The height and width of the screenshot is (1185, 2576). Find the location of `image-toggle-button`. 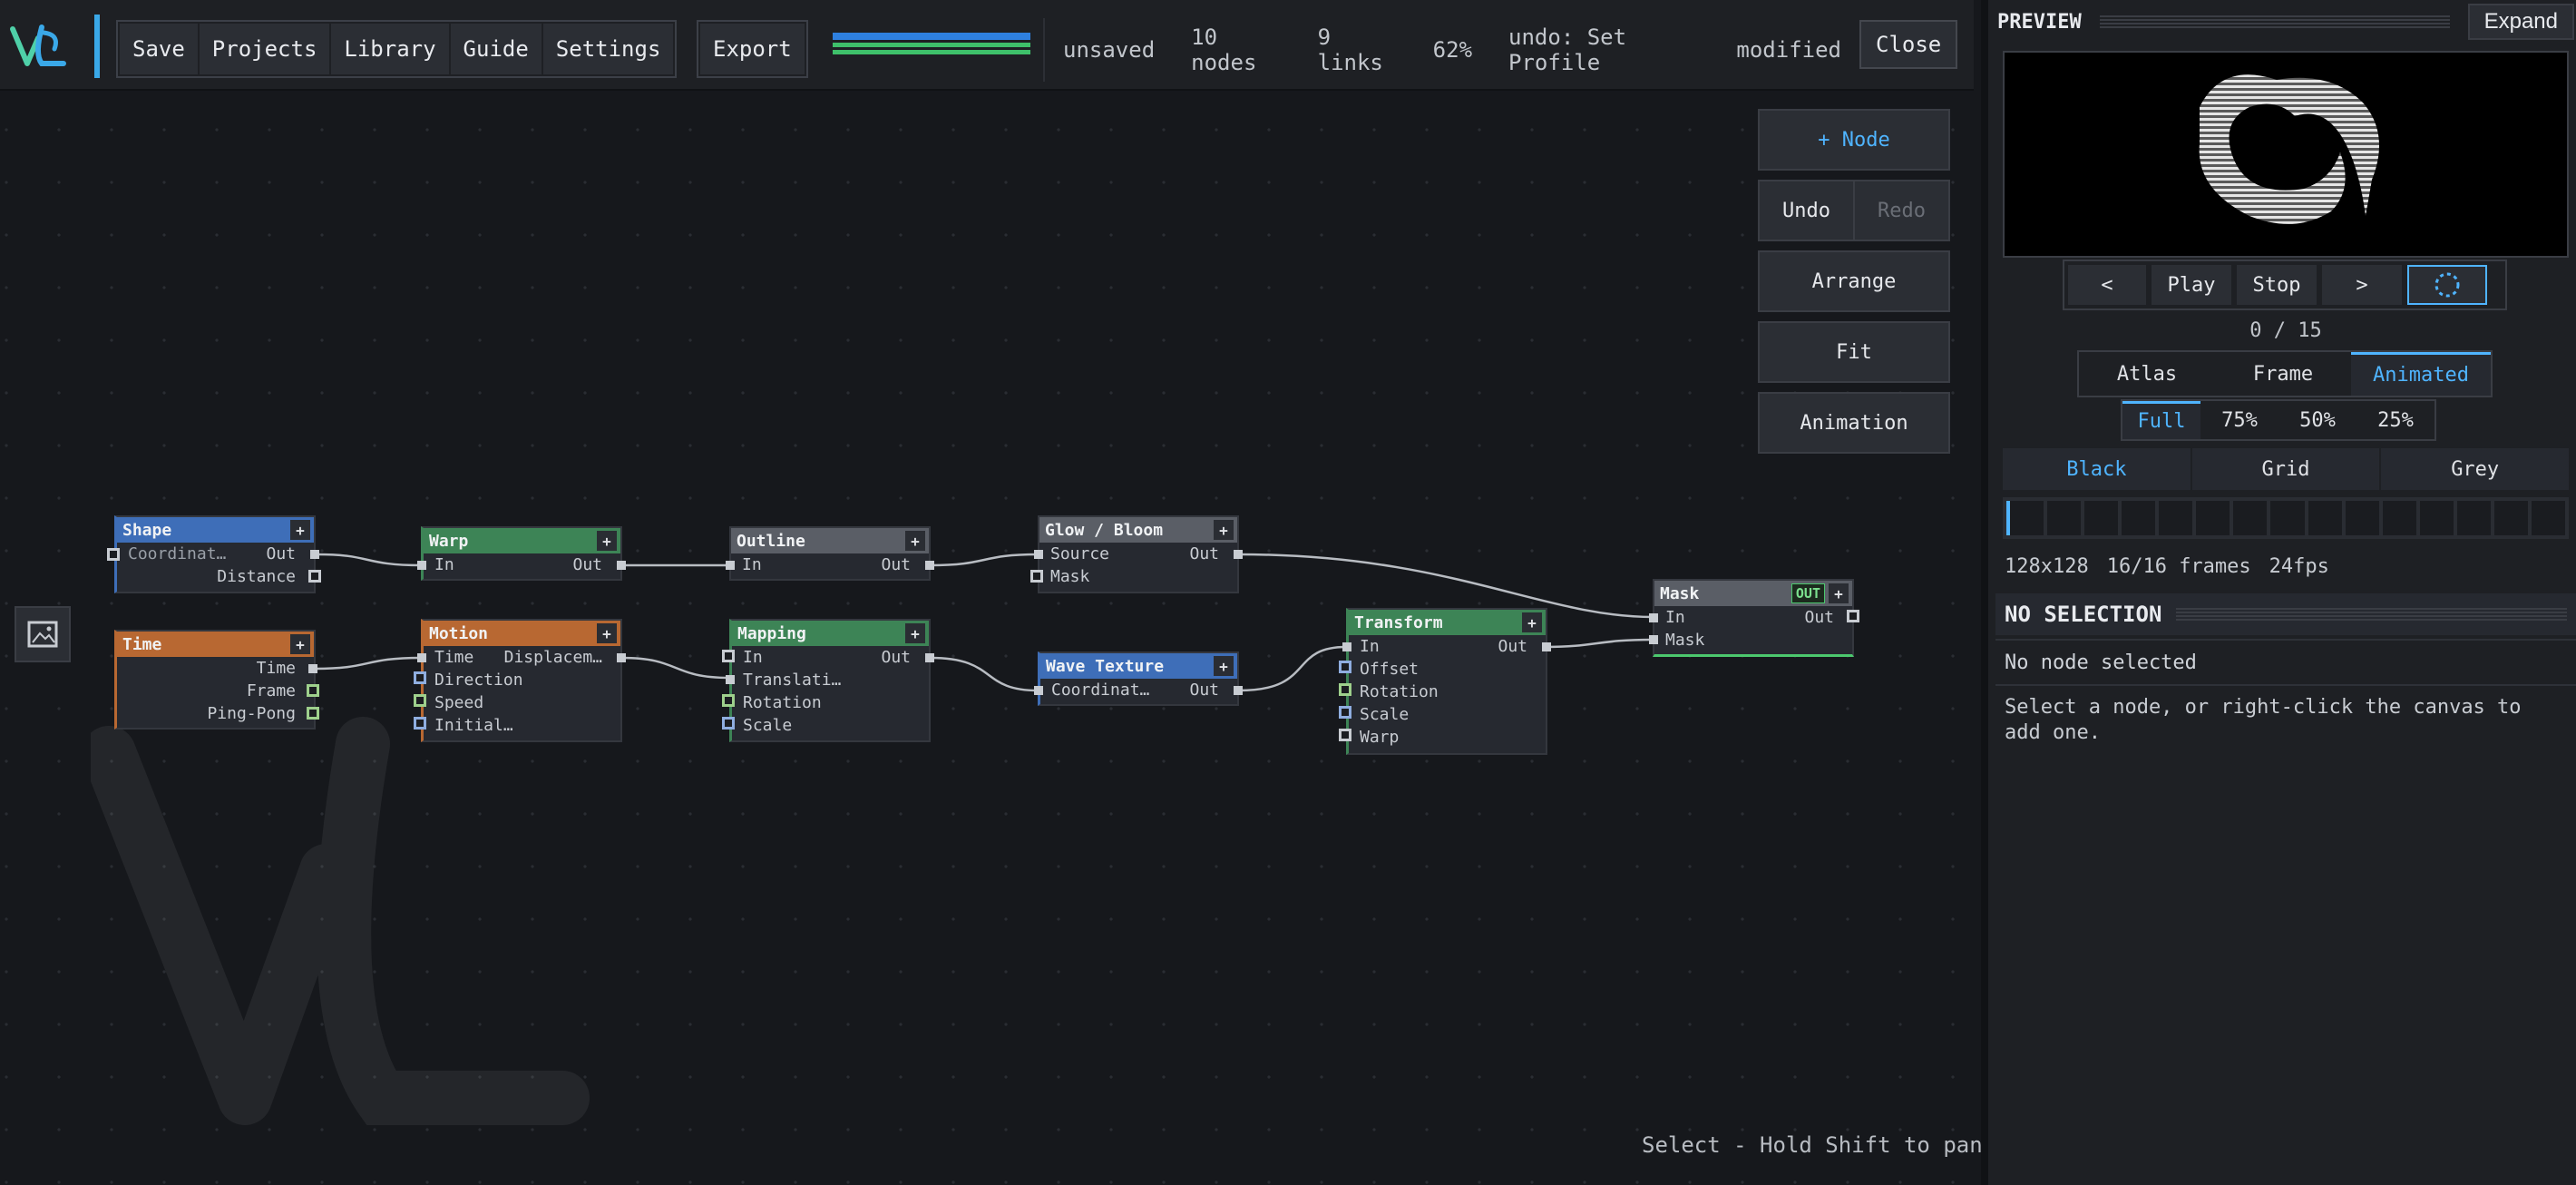

image-toggle-button is located at coordinates (43, 634).